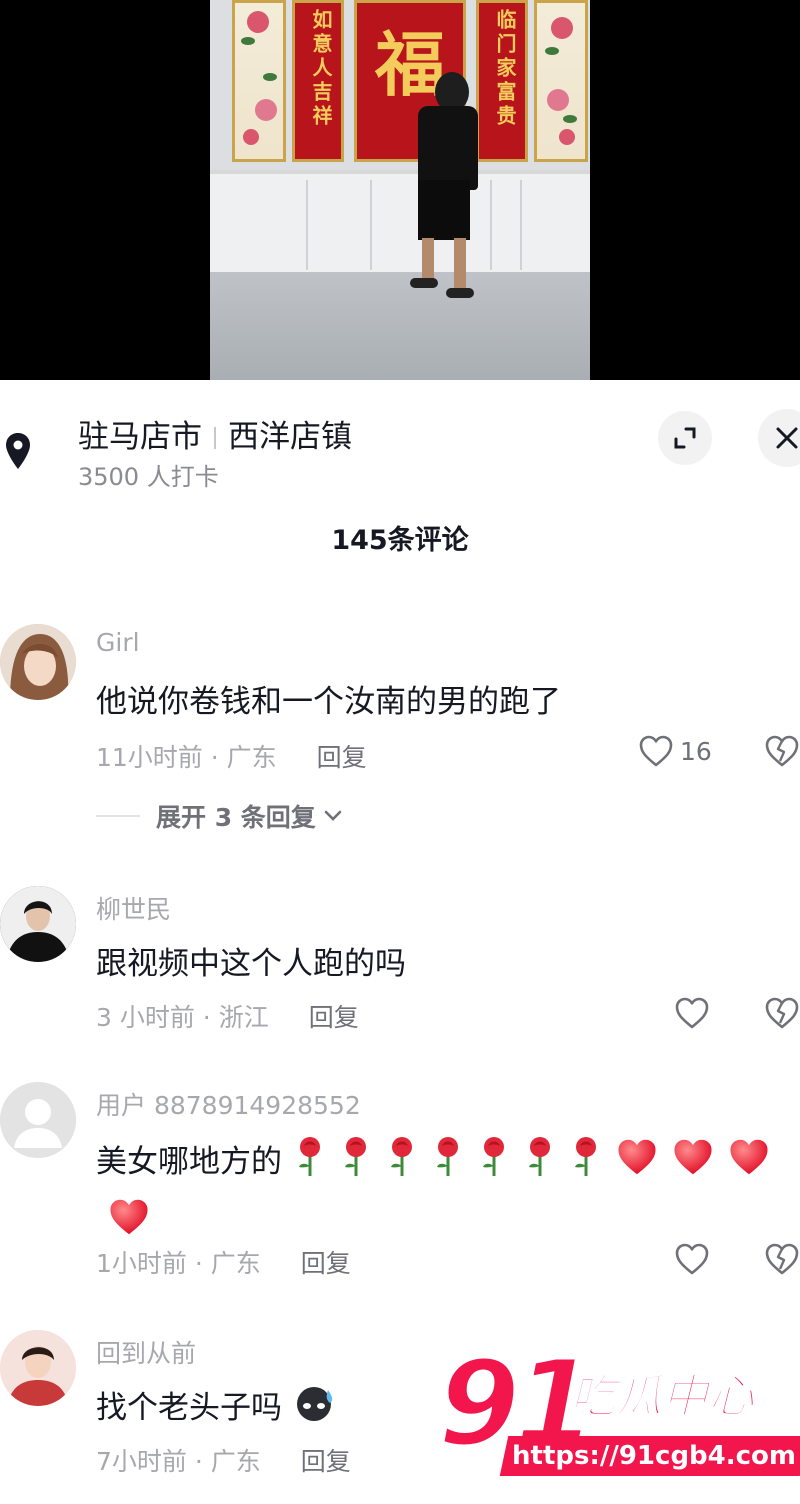 The height and width of the screenshot is (1504, 800). What do you see at coordinates (251, 964) in the screenshot?
I see `comment-text: 跟视频中这个人跑的吗` at bounding box center [251, 964].